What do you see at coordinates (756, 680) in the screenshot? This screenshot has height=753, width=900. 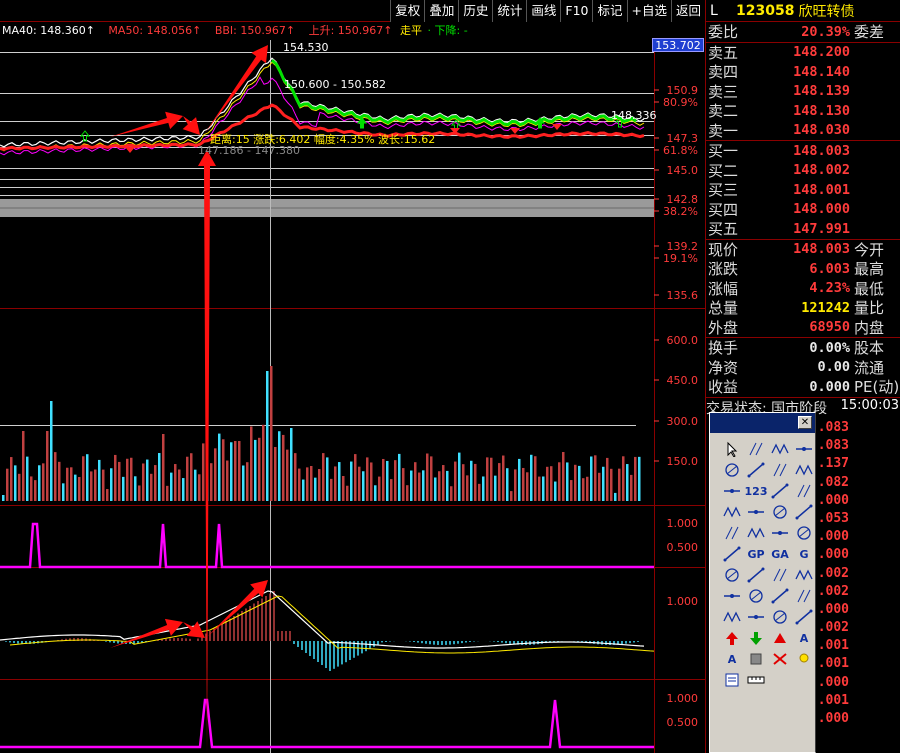 I see `ruler-icon` at bounding box center [756, 680].